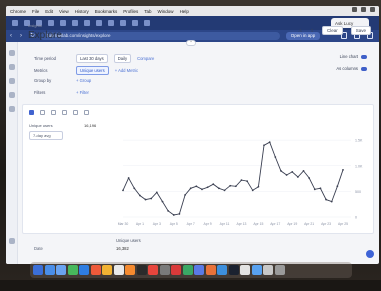 The width and height of the screenshot is (381, 291). Describe the element at coordinates (92, 70) in the screenshot. I see `metric-chip: Unique users` at that location.